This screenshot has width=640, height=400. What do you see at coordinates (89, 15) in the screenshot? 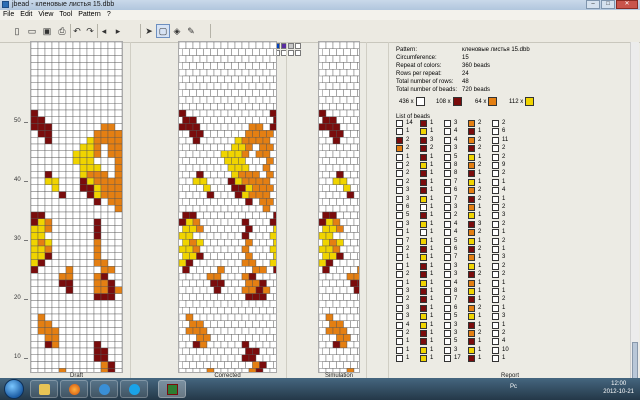
I see `menu-pattern: Pattern` at bounding box center [89, 15].